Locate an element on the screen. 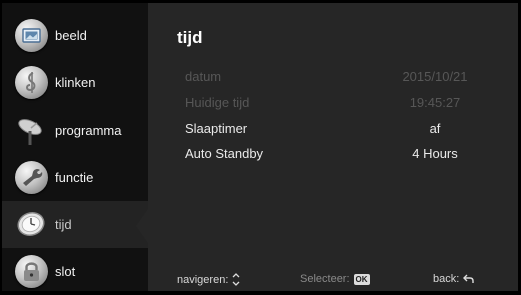 This screenshot has height=295, width=521. setting-label: datum is located at coordinates (203, 76).